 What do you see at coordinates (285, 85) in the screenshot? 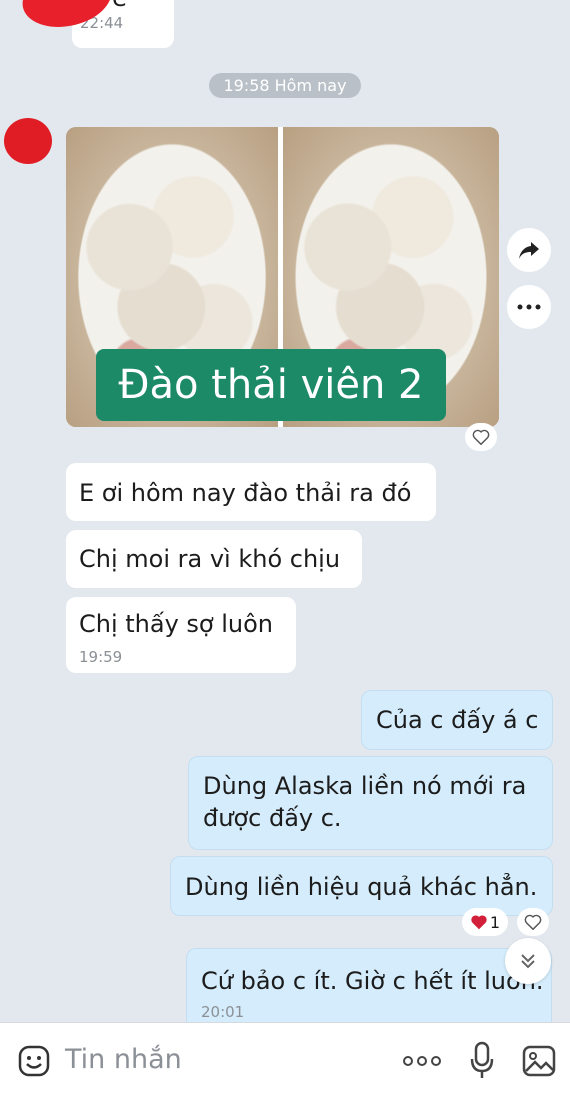
I see `date-separator: 19:58 Hôm nay` at bounding box center [285, 85].